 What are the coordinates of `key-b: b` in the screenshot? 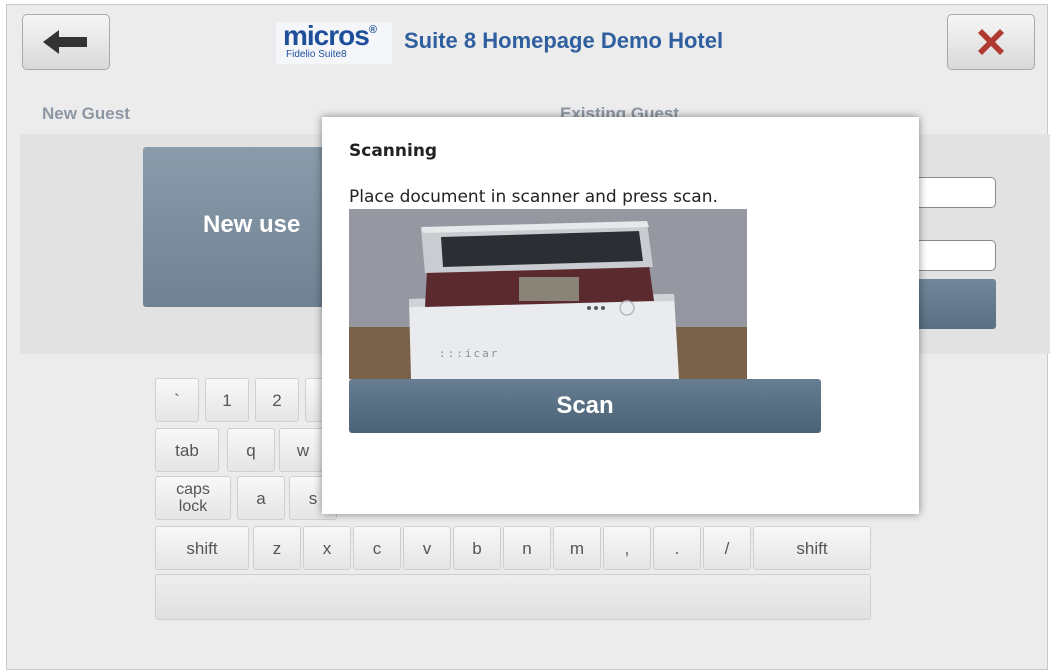 It's located at (477, 548).